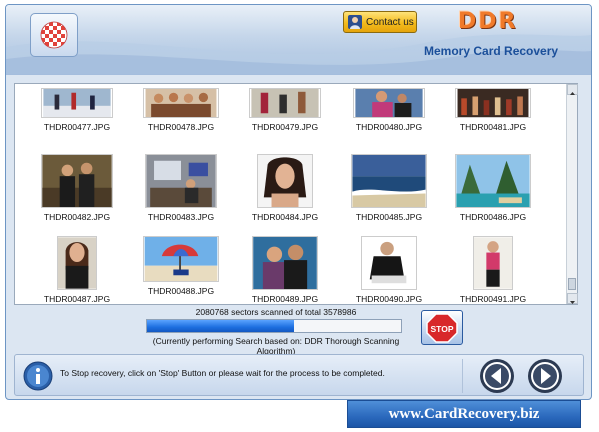  Describe the element at coordinates (77, 127) in the screenshot. I see `file-name: THDR00477.JPG` at that location.